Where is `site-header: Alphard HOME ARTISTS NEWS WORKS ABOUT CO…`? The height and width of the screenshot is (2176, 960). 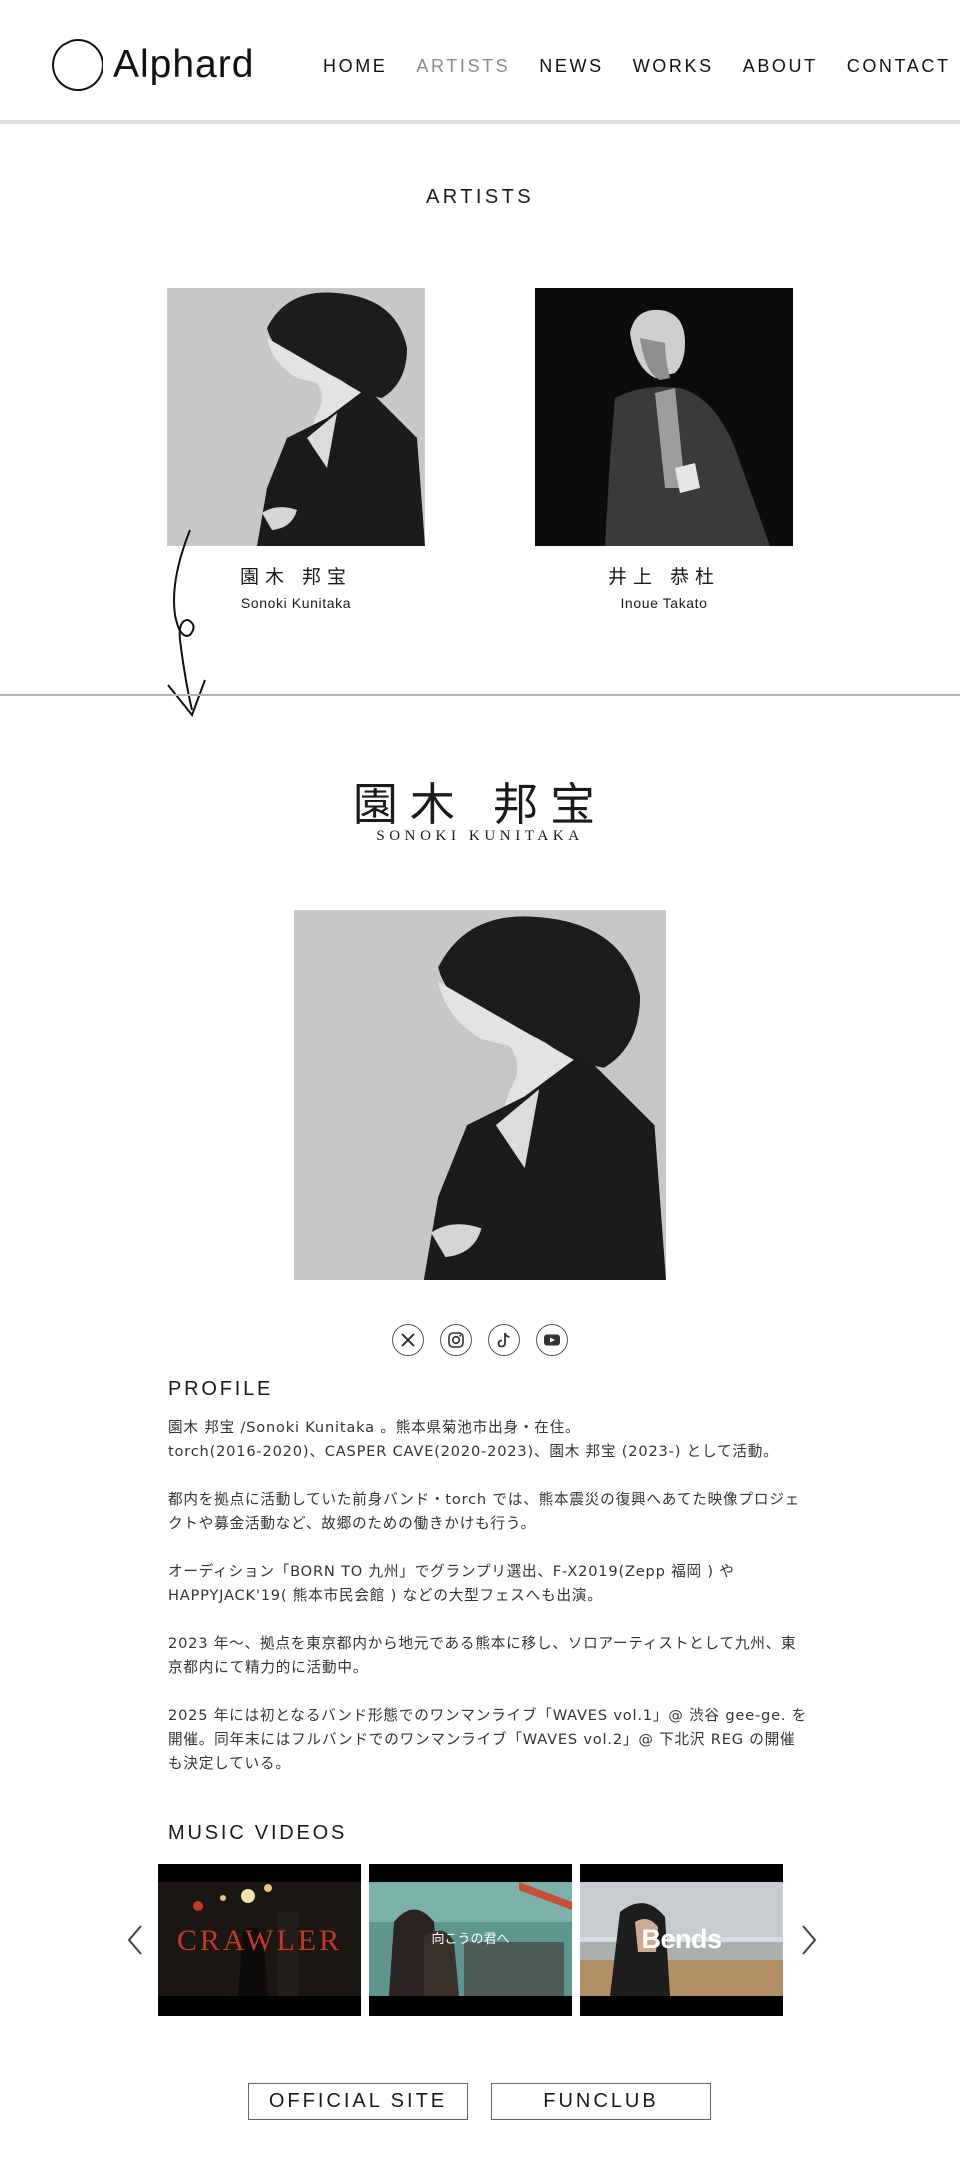
site-header: Alphard HOME ARTISTS NEWS WORKS ABOUT CO… is located at coordinates (480, 62).